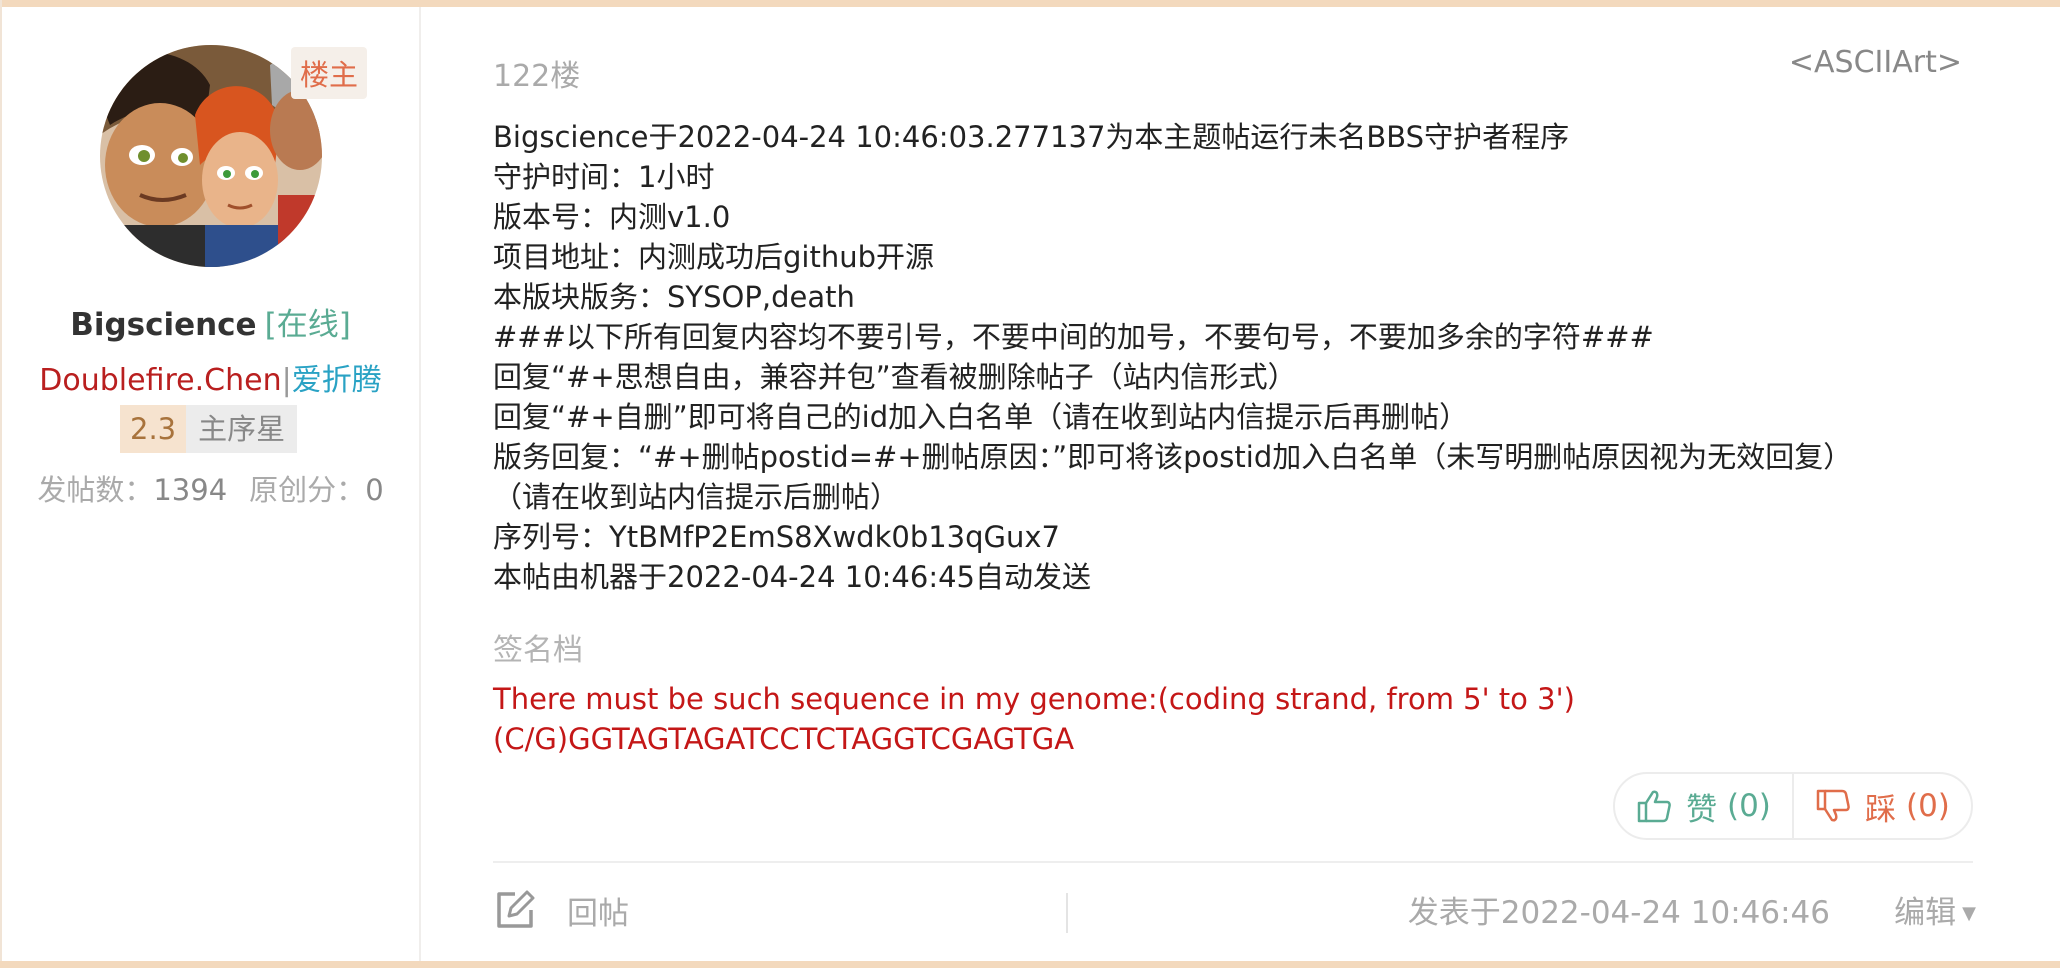 This screenshot has width=2060, height=968. Describe the element at coordinates (1618, 913) in the screenshot. I see `post-time: 发表于2022-04-24 10:46:46` at that location.